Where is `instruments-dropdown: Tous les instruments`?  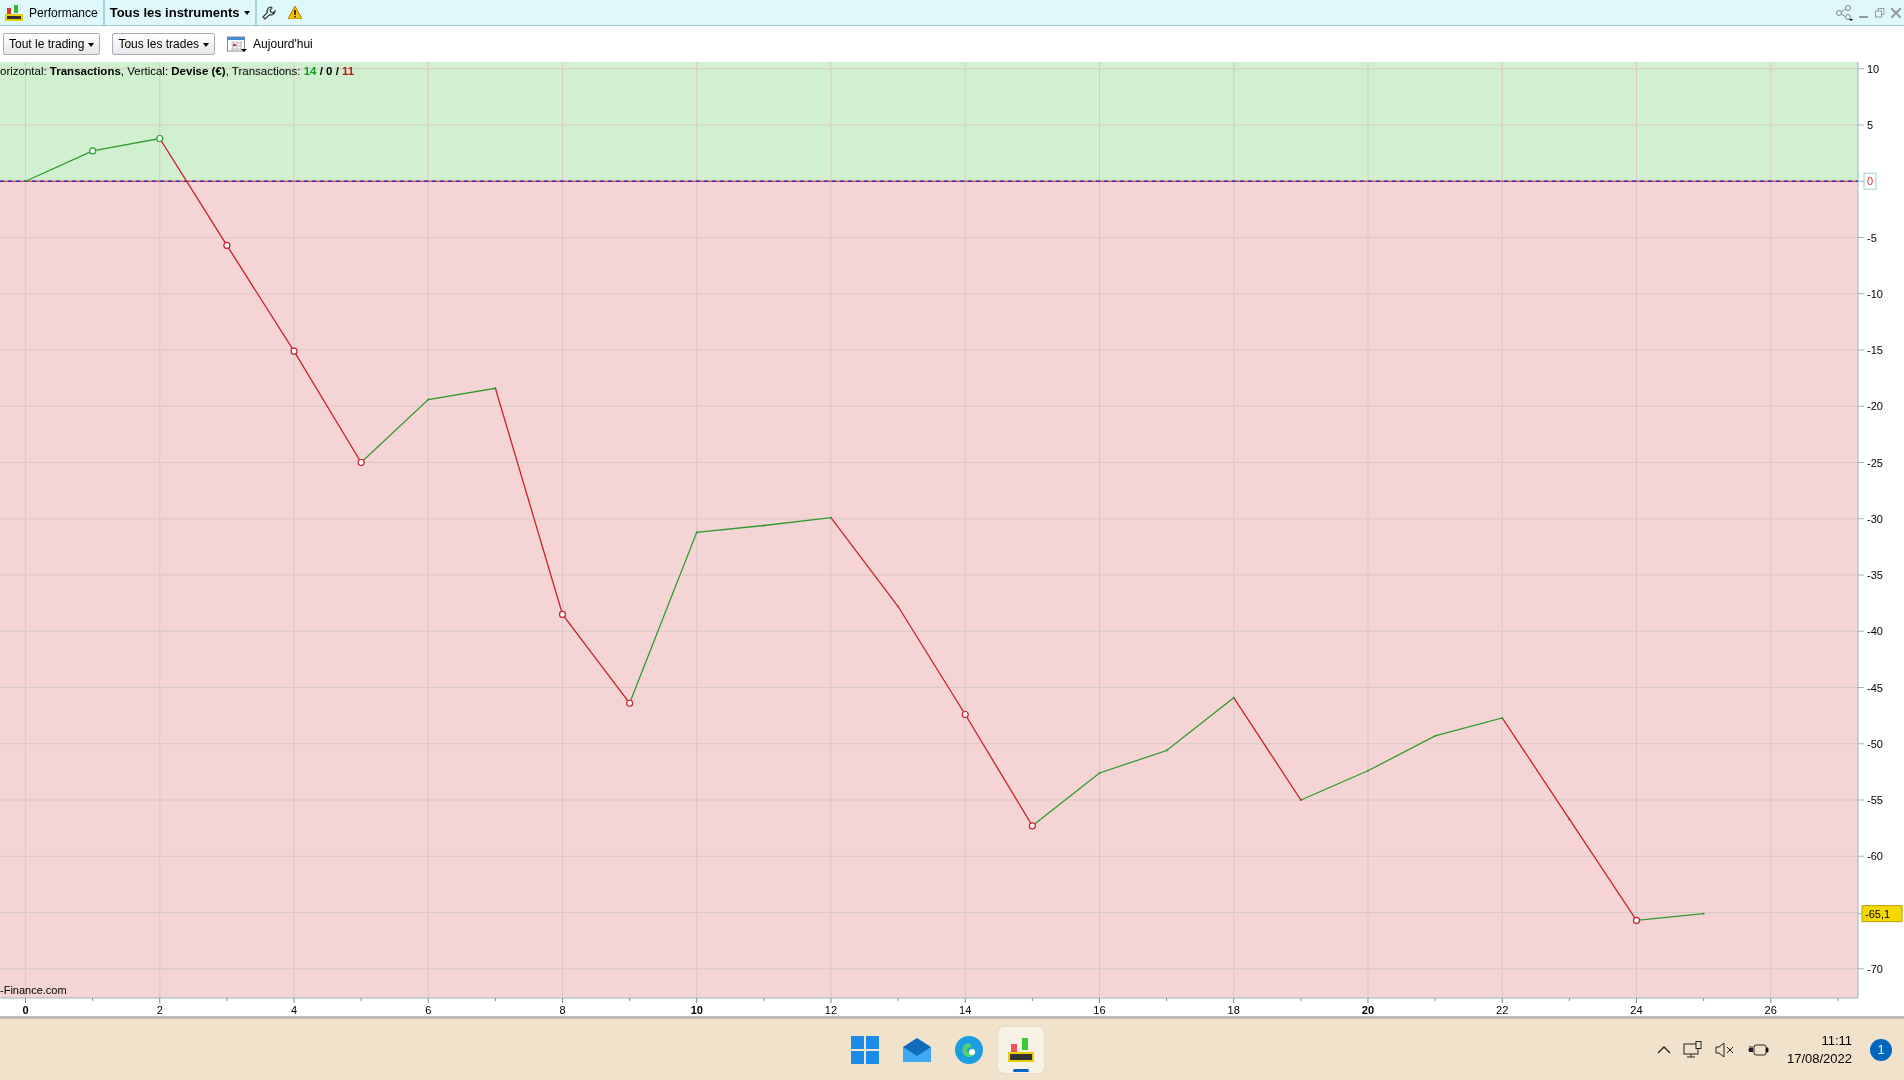 instruments-dropdown: Tous les instruments is located at coordinates (179, 12).